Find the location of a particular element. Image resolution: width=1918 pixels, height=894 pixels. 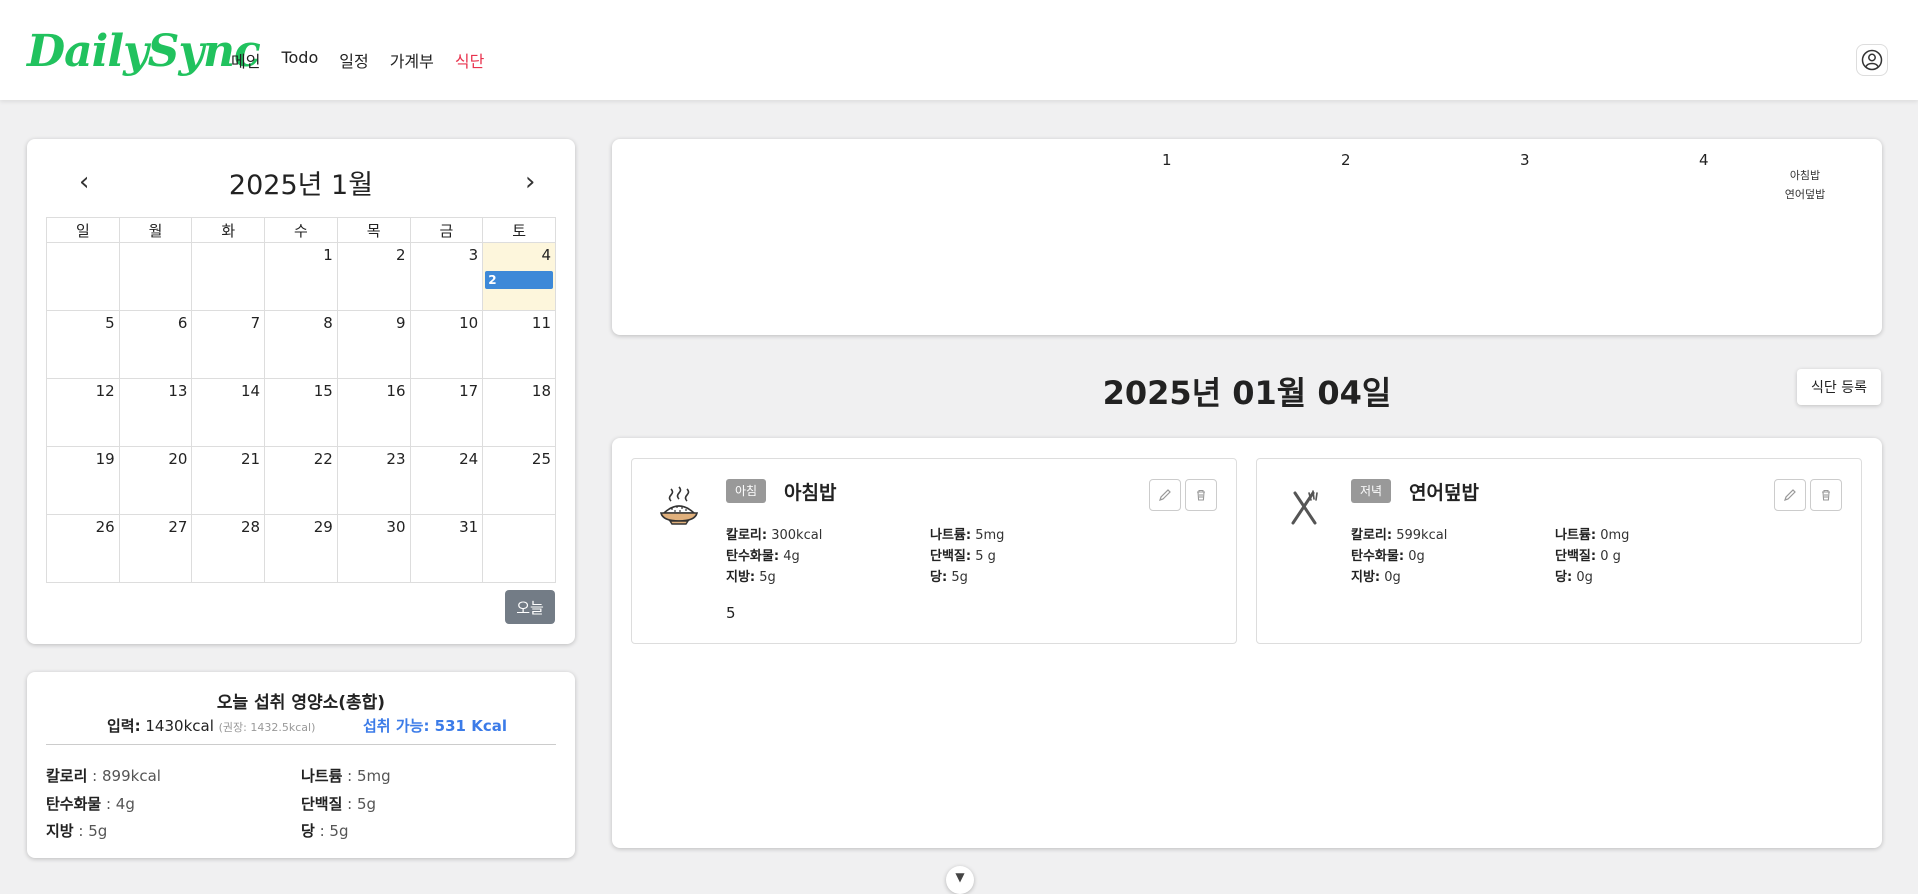

calendar-day-number: 15 is located at coordinates (323, 391).